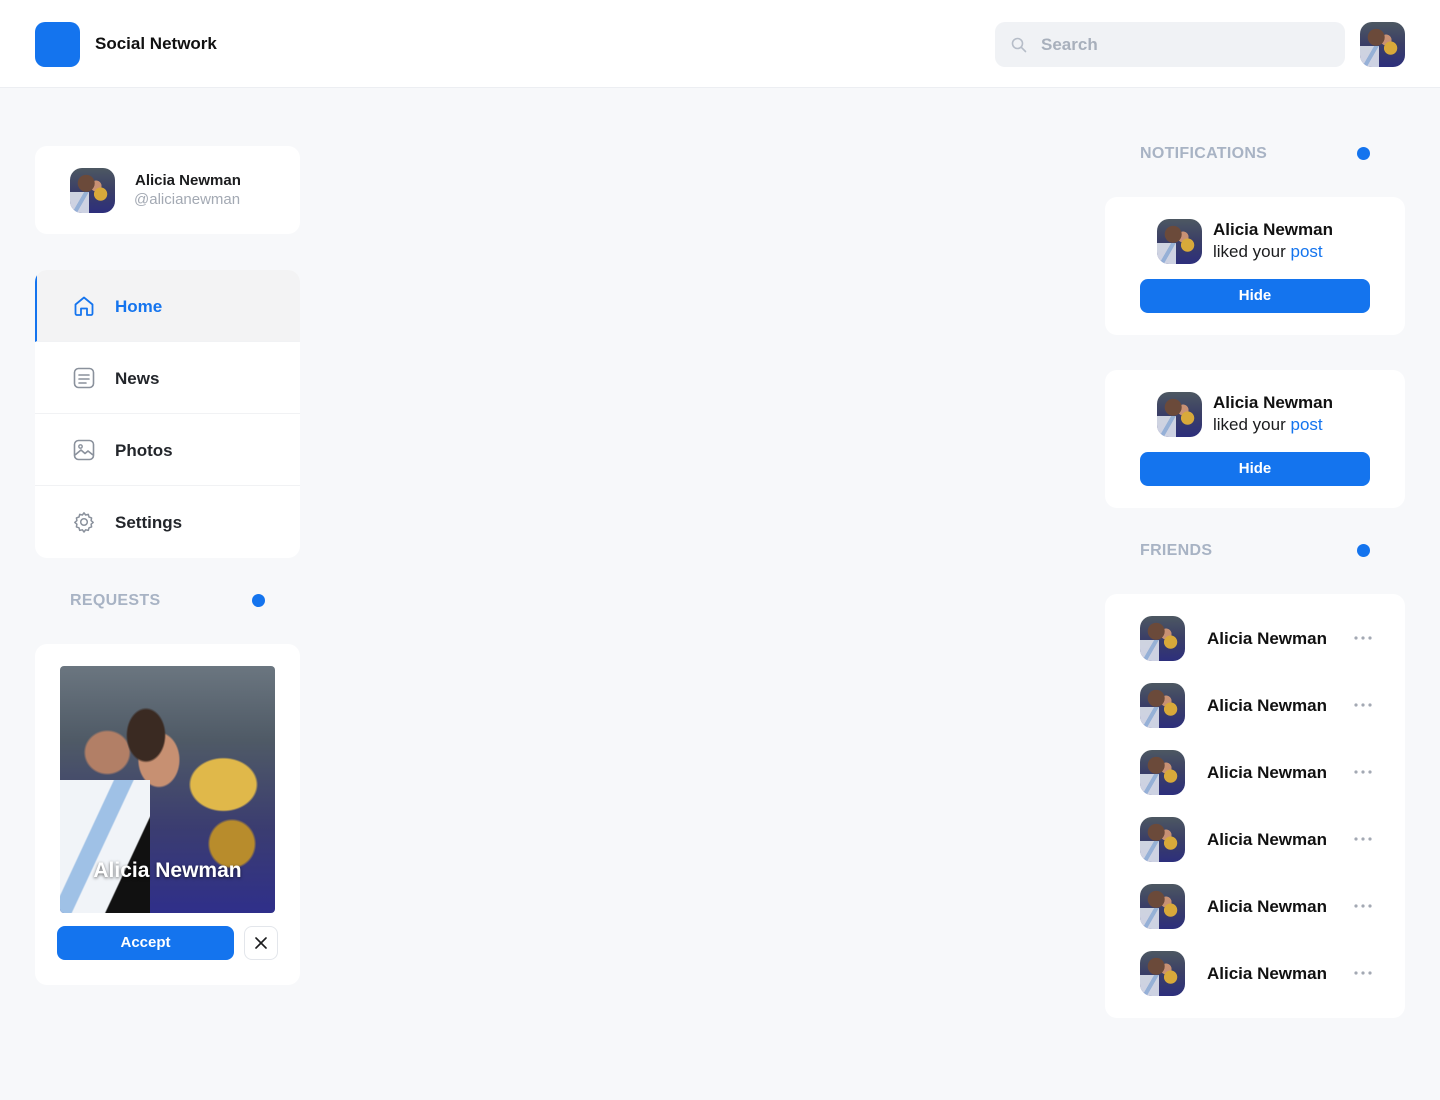 The image size is (1440, 1100). Describe the element at coordinates (84, 306) in the screenshot. I see `home-icon` at that location.